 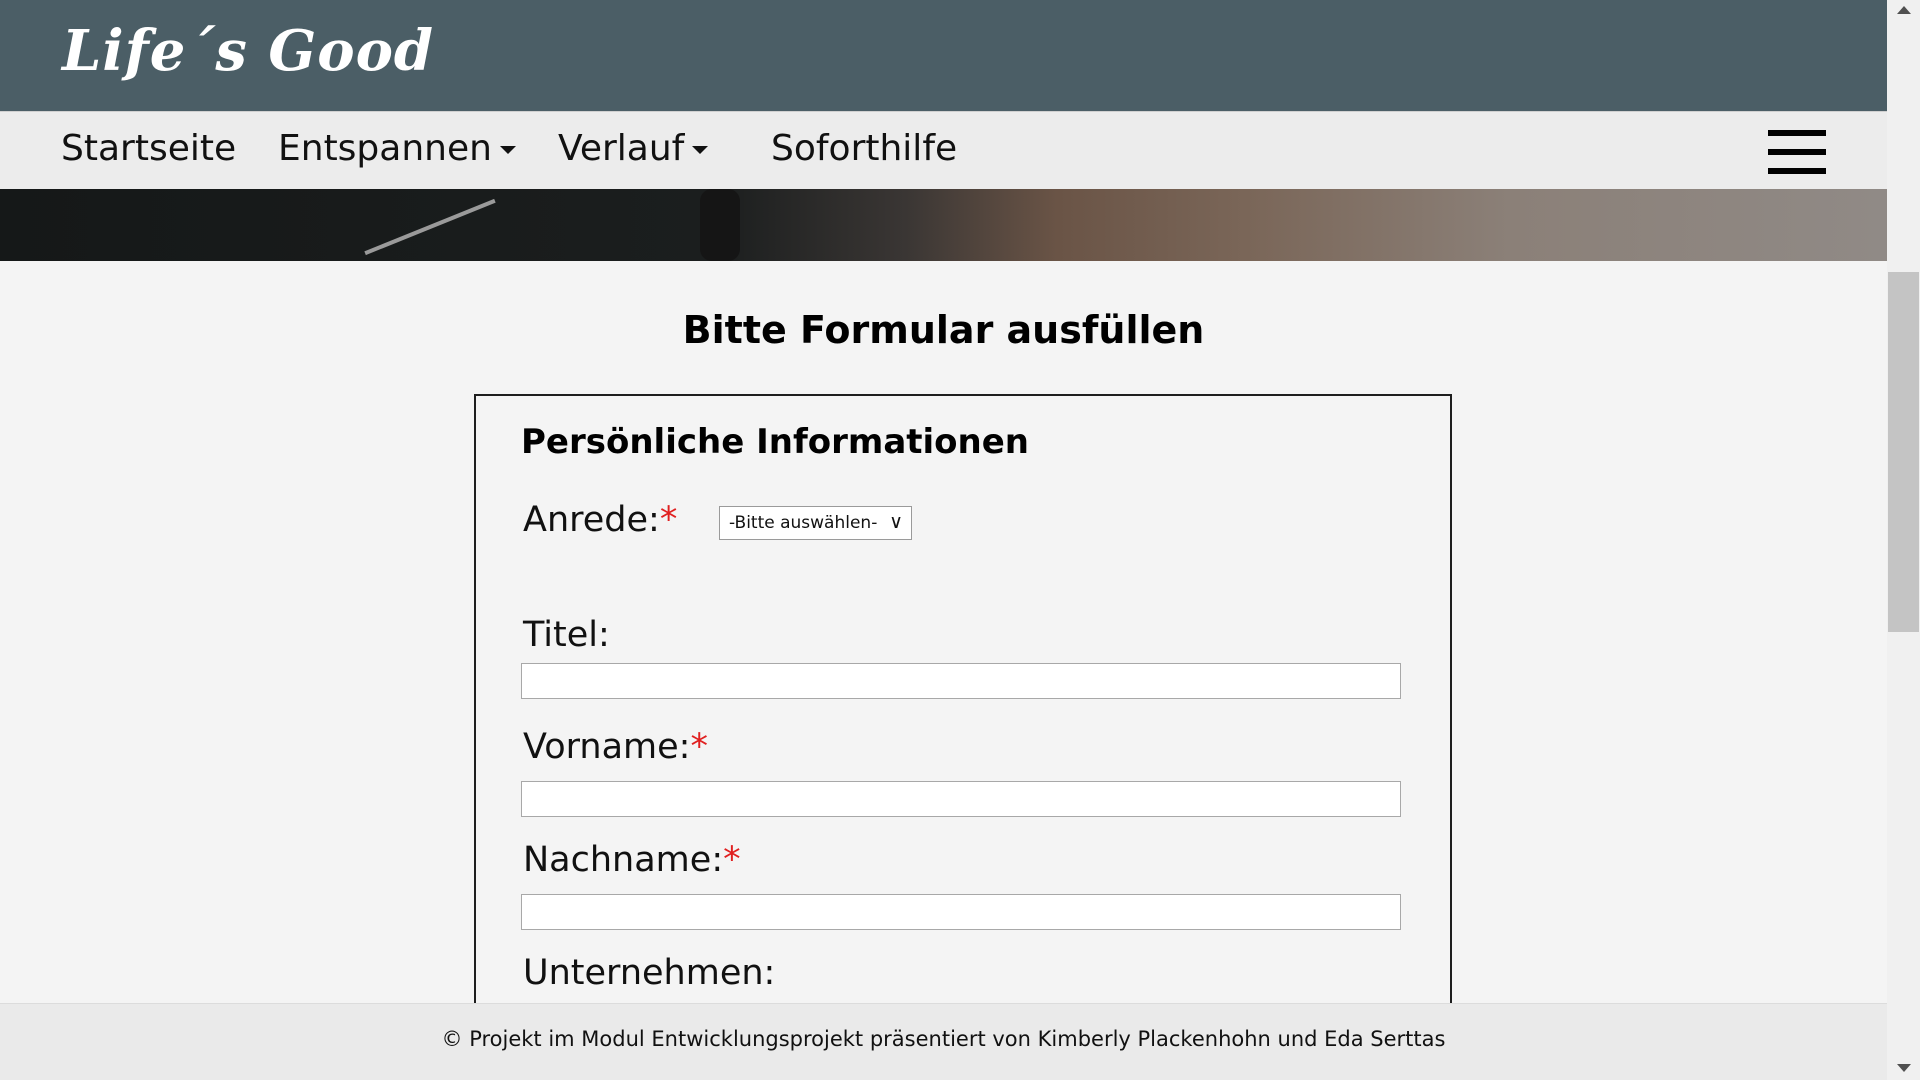 What do you see at coordinates (775, 442) in the screenshot?
I see `section-title: Persönliche Informationen` at bounding box center [775, 442].